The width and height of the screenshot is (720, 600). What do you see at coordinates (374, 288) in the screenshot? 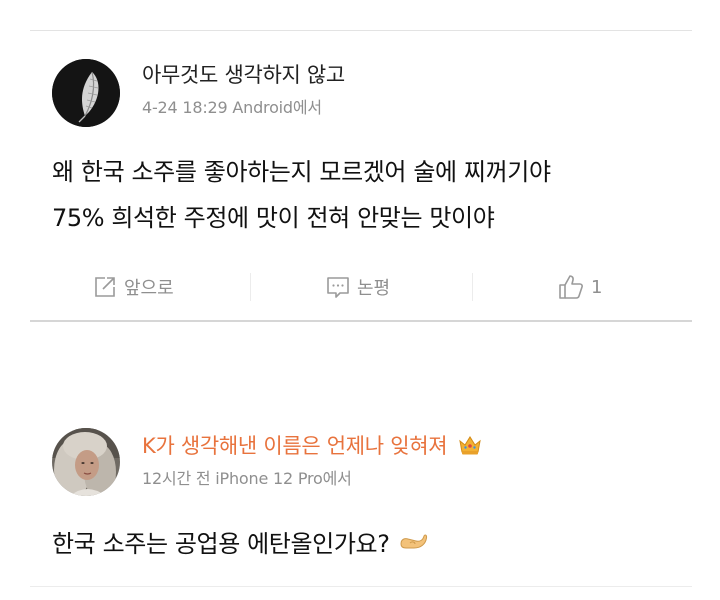
I see `comment-label: 논평` at bounding box center [374, 288].